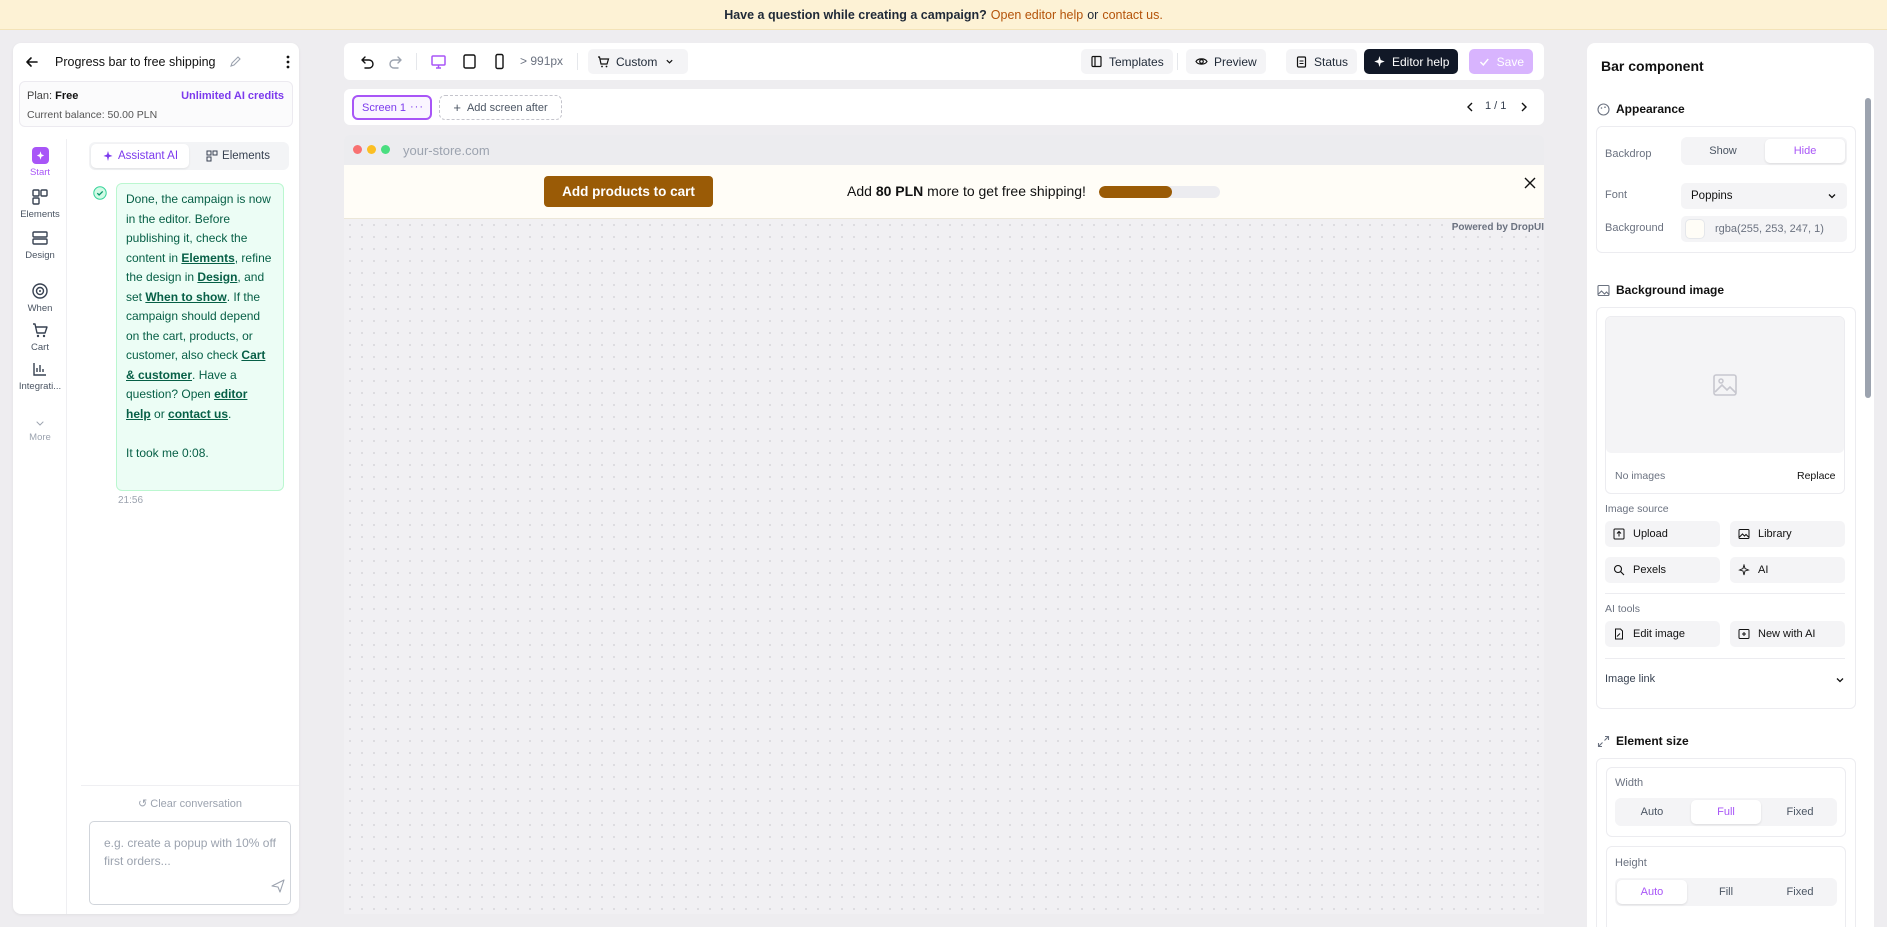  Describe the element at coordinates (1093, 14) in the screenshot. I see `banner-or: or` at that location.